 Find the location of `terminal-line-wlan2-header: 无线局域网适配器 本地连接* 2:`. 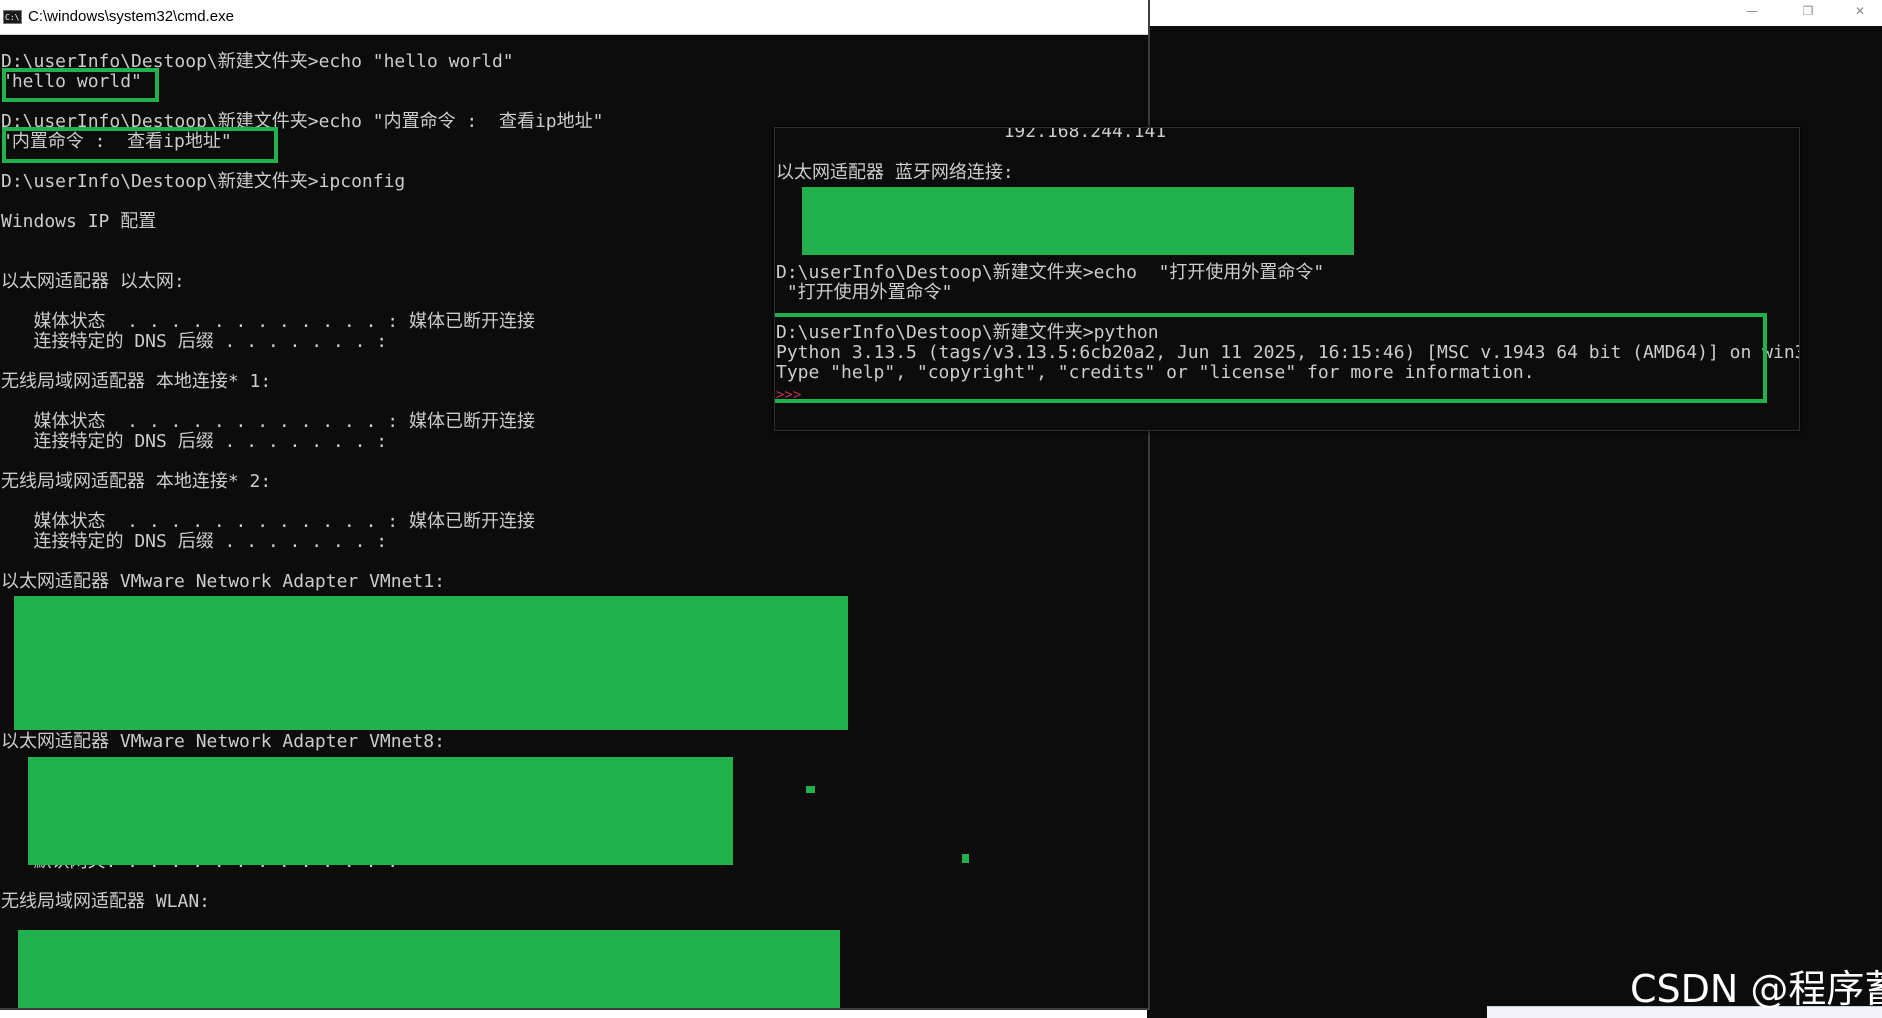

terminal-line-wlan2-header: 无线局域网适配器 本地连接* 2: is located at coordinates (136, 481).